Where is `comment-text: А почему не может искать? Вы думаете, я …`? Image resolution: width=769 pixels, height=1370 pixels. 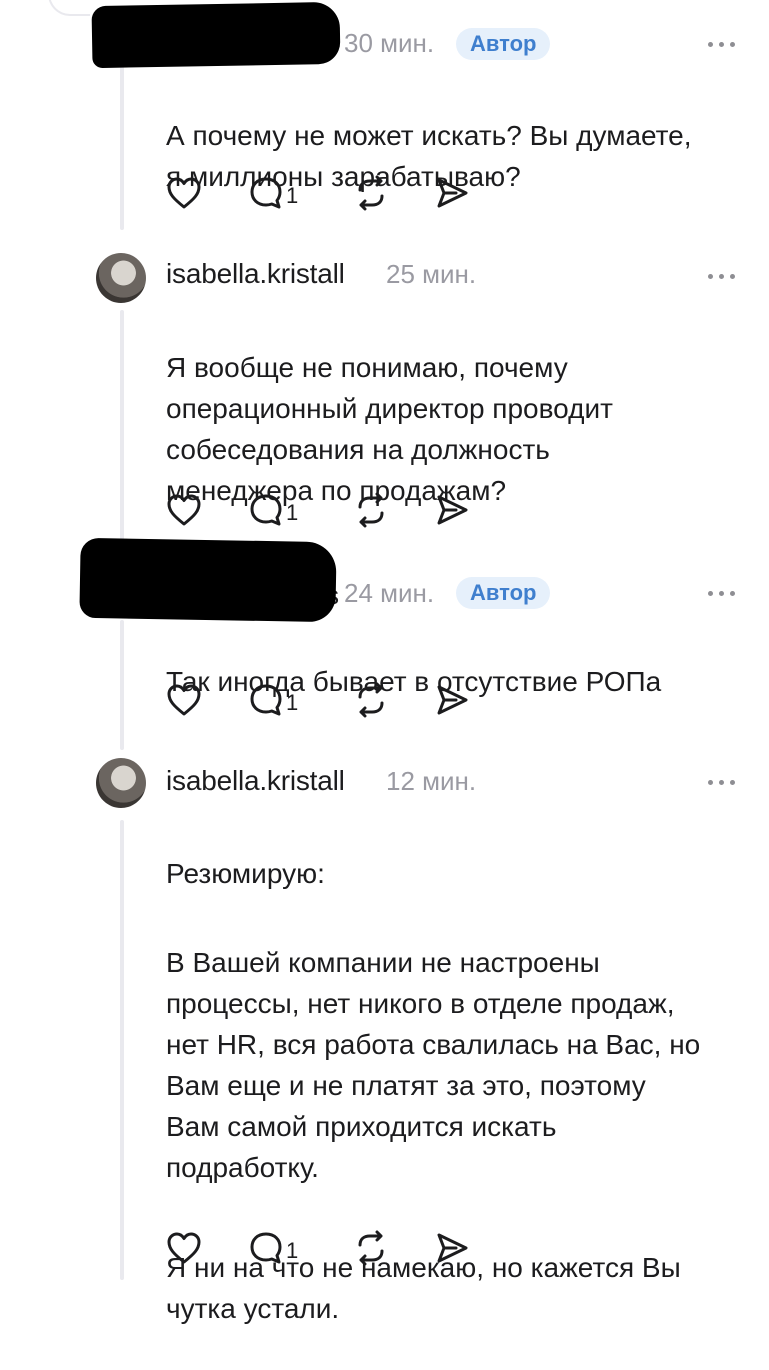 comment-text: А почему не может искать? Вы думаете, я … is located at coordinates (429, 156).